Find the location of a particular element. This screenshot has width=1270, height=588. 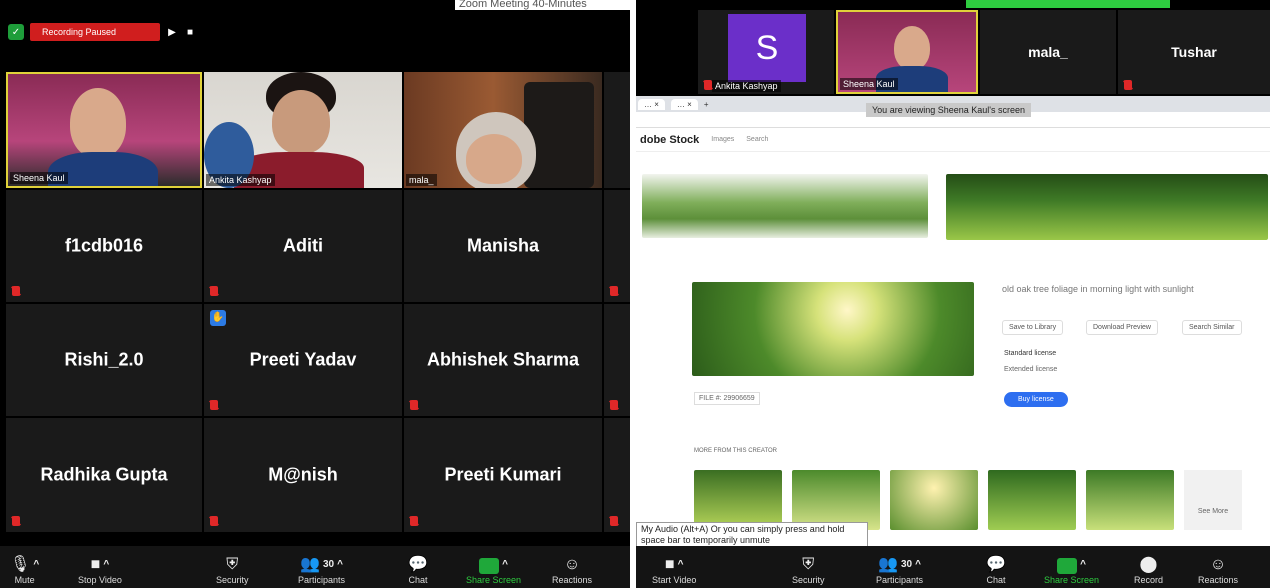

video-tile-ankita: Ankita Kashyap is located at coordinates (303, 130).